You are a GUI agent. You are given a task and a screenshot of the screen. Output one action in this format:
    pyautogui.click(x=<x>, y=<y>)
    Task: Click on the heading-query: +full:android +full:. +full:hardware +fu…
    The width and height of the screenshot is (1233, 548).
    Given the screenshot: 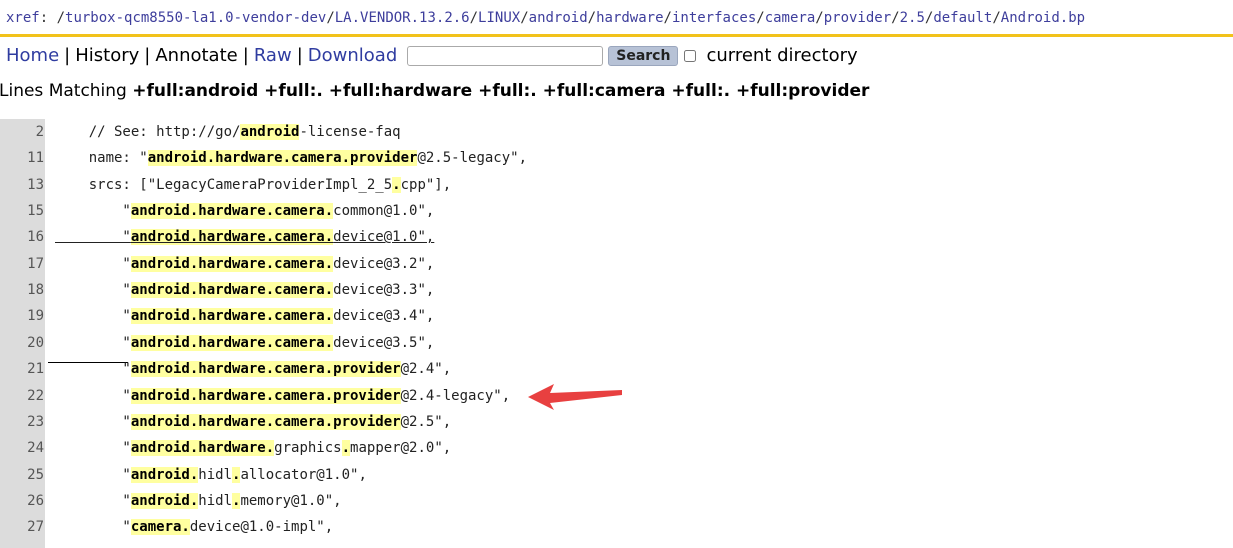 What is the action you would take?
    pyautogui.click(x=501, y=91)
    